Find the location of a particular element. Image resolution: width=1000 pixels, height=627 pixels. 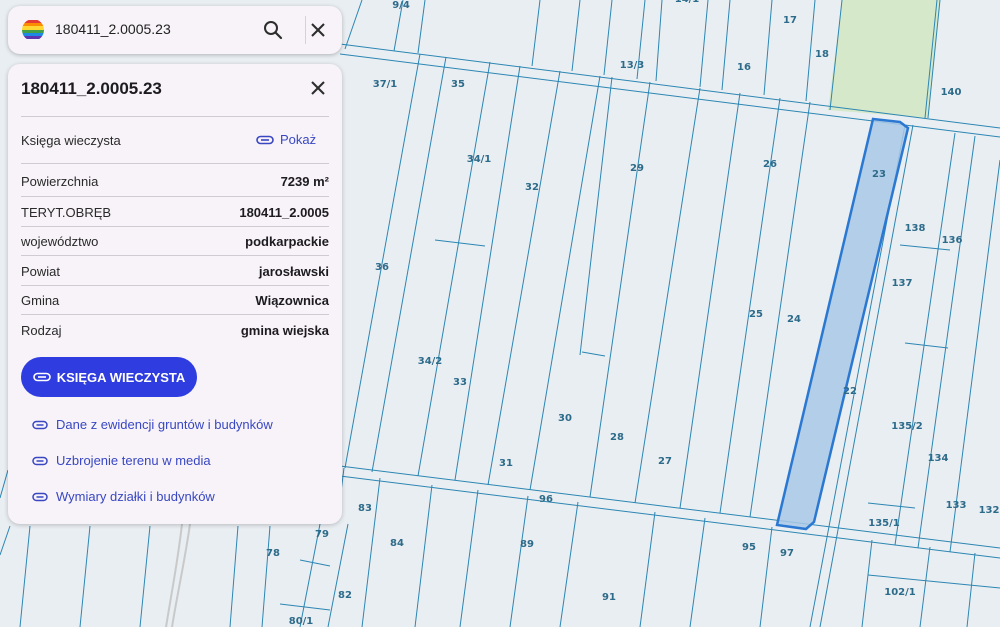

ksiega-wieczysta-button: KSIĘGA WIECZYSTA is located at coordinates (109, 377).